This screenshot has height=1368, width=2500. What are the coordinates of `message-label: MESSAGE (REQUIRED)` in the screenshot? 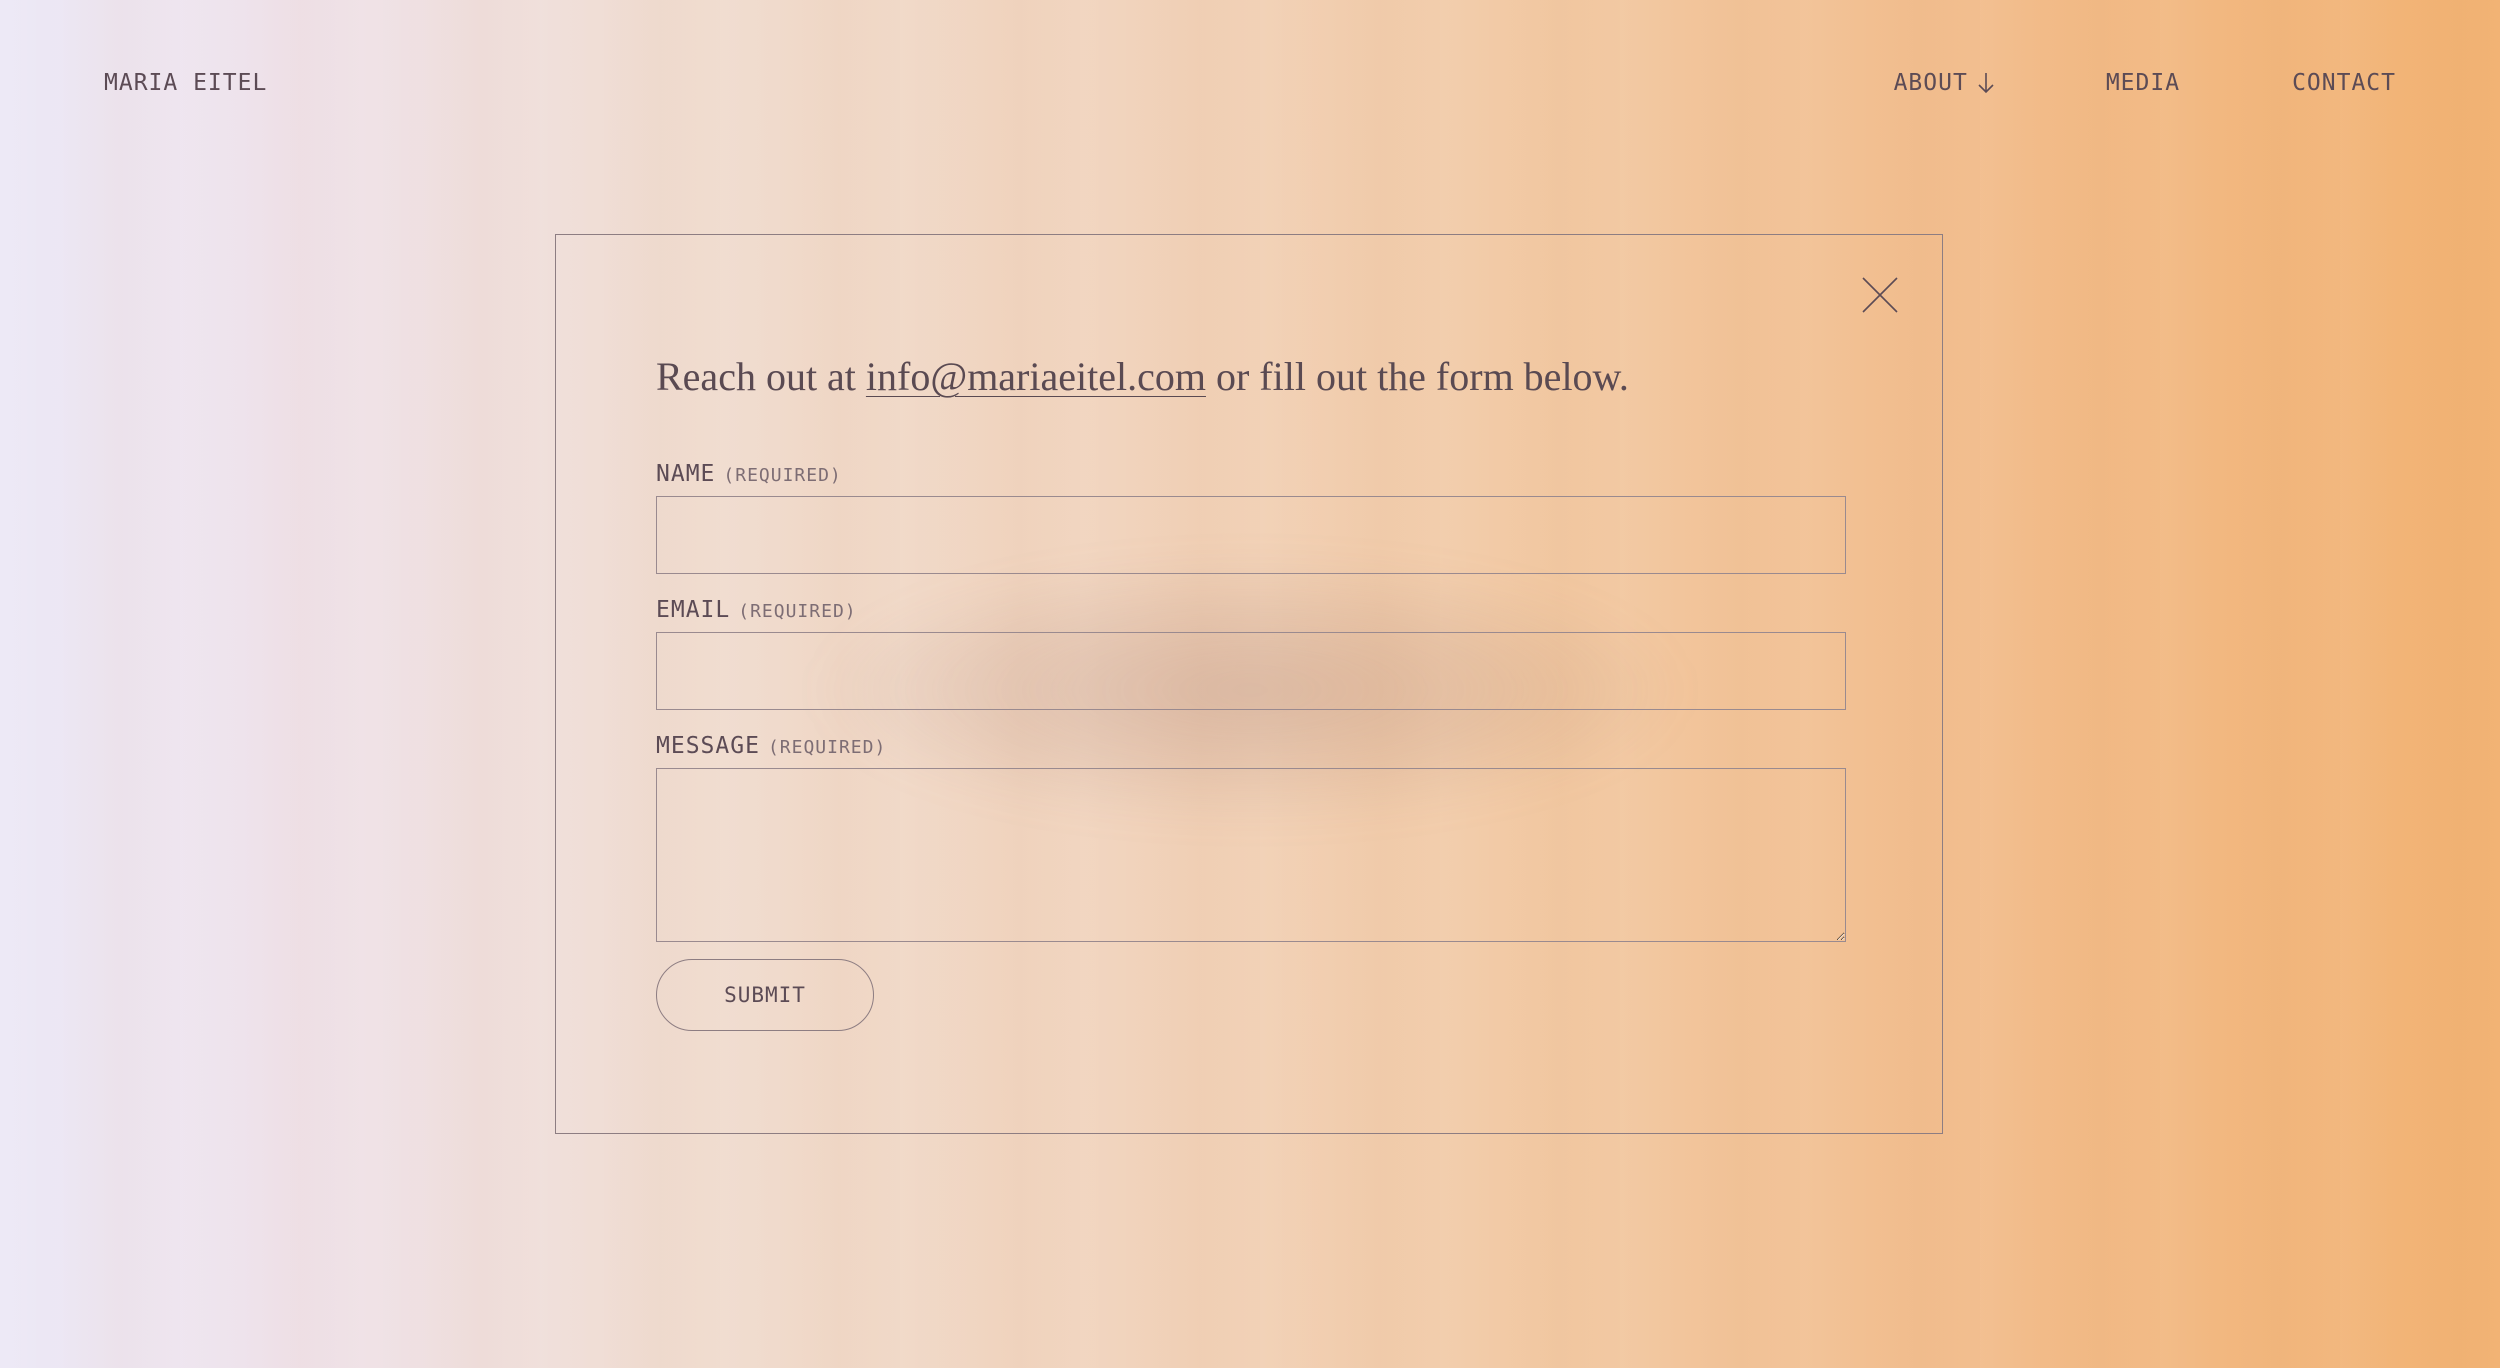 It's located at (771, 746).